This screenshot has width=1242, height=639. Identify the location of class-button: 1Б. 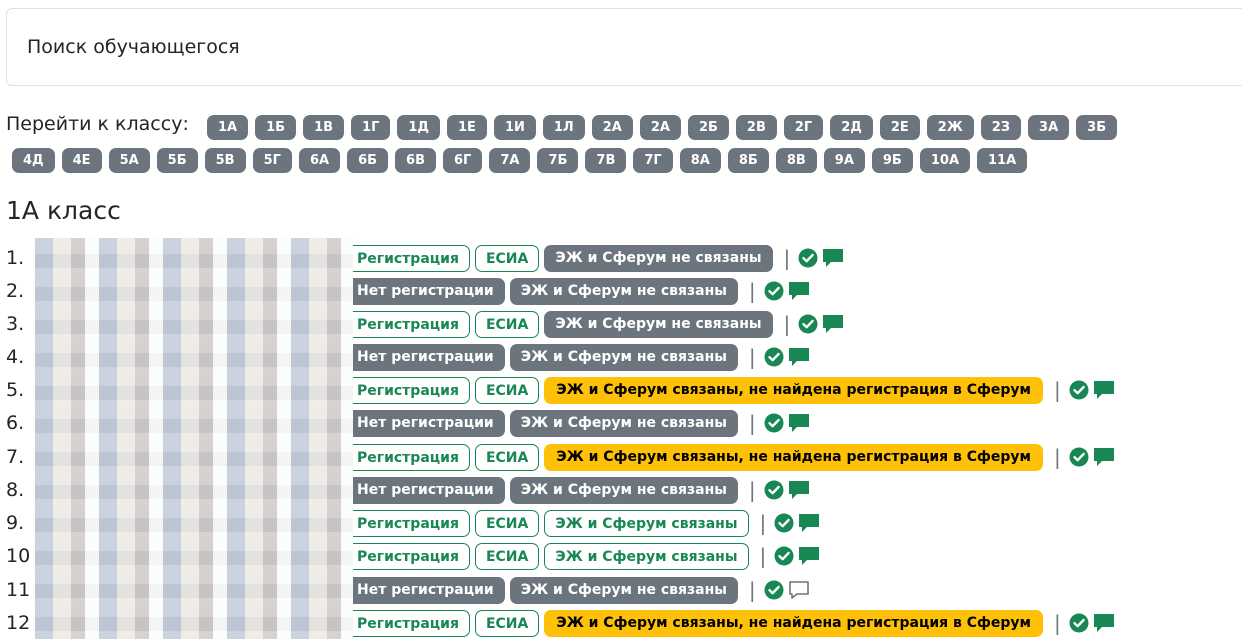
(276, 127).